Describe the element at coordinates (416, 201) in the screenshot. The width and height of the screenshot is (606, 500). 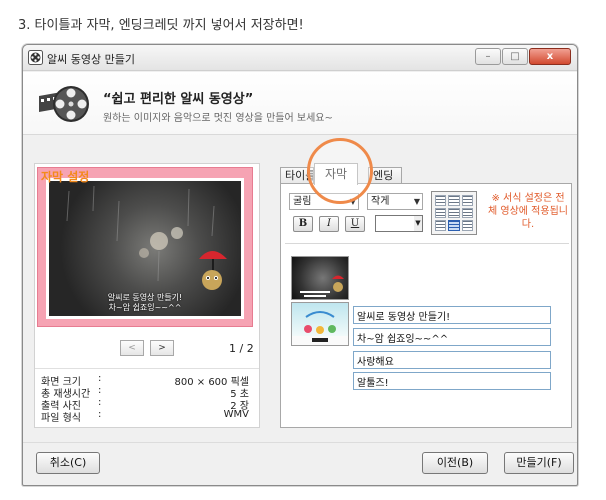
I see `dropdown-arrow-icon: ▼` at that location.